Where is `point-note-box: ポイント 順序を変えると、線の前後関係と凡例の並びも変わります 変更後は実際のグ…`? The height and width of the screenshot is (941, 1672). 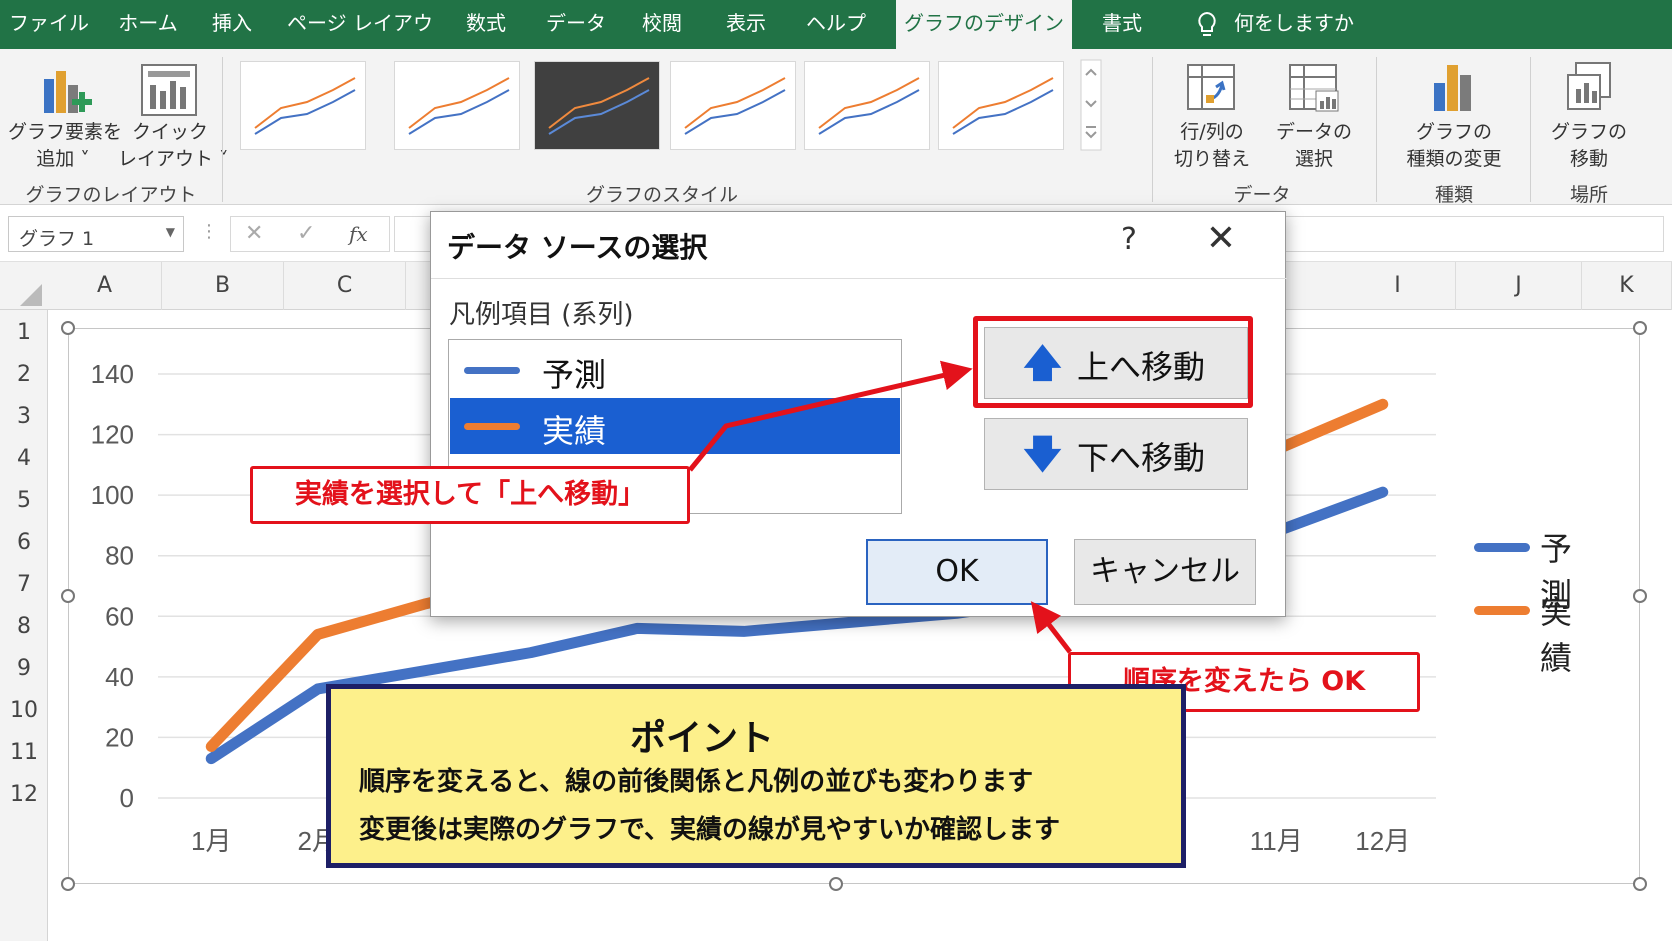
point-note-box: ポイント 順序を変えると、線の前後関係と凡例の並びも変わります 変更後は実際のグ… is located at coordinates (756, 776).